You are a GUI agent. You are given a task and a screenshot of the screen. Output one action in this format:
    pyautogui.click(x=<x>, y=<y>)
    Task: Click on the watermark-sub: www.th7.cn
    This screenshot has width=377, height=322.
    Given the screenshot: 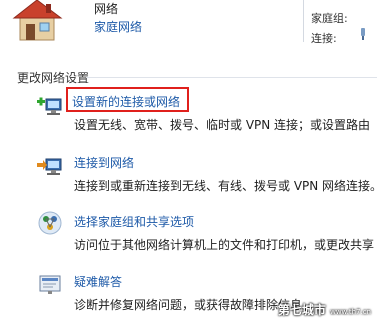 What is the action you would take?
    pyautogui.click(x=350, y=312)
    